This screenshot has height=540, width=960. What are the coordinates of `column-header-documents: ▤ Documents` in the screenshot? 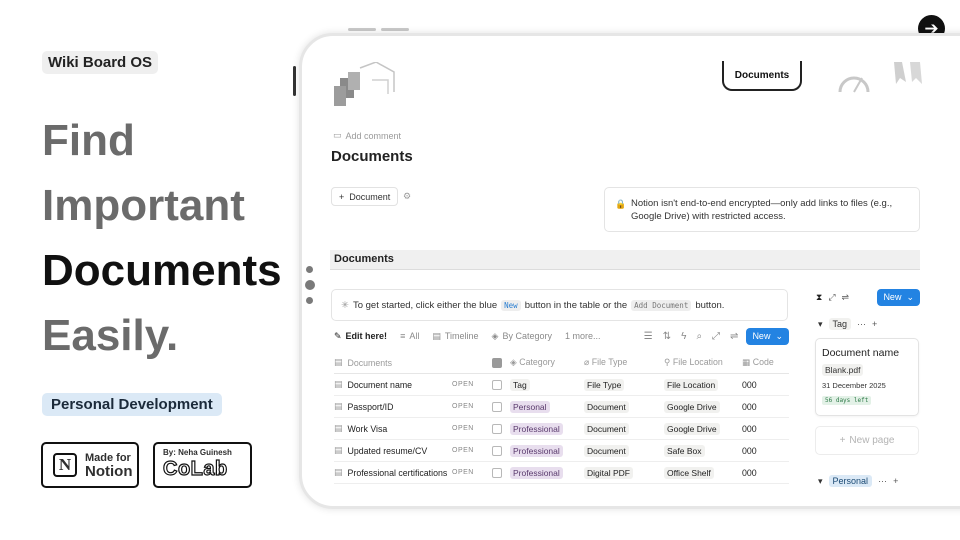 It's located at (393, 362).